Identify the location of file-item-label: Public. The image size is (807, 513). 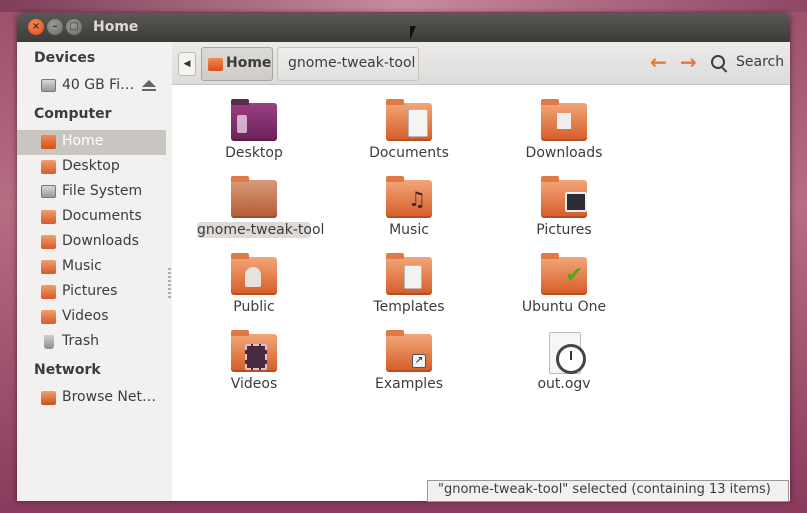
(254, 307).